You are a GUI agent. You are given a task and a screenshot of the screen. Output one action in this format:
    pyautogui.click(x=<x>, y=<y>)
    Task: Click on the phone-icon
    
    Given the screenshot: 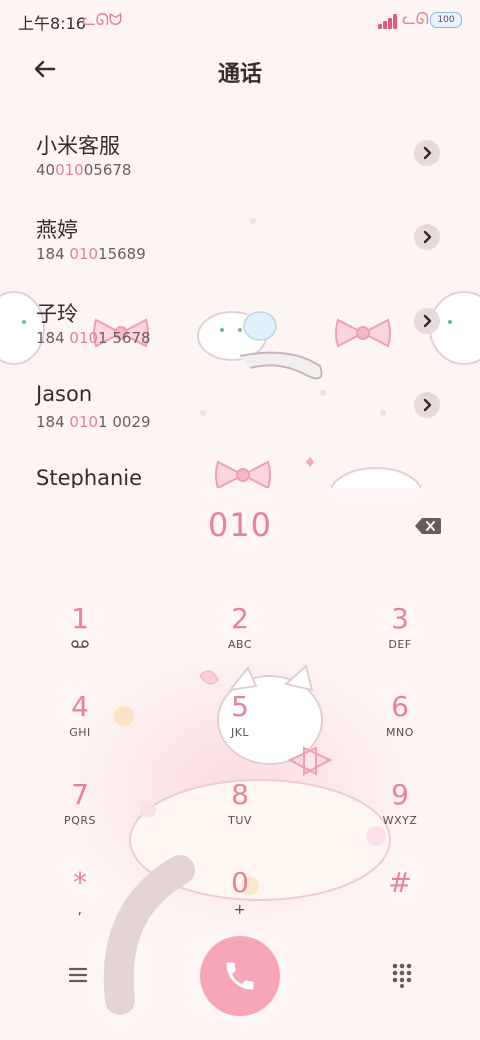 What is the action you would take?
    pyautogui.click(x=240, y=976)
    